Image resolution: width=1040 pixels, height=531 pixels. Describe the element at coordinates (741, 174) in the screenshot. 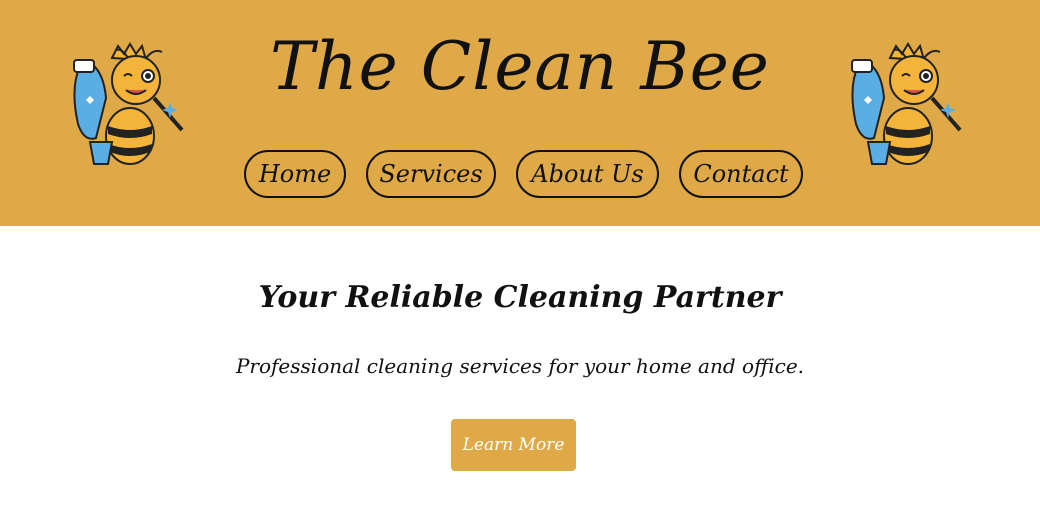

I see `nav-contact-link: Contact` at that location.